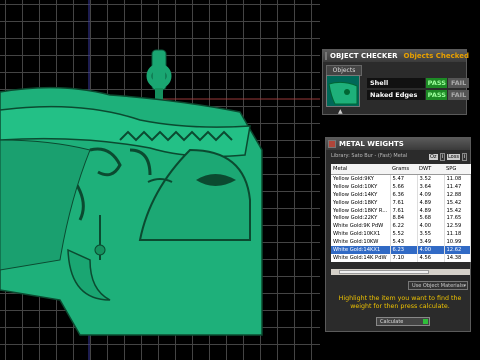 The width and height of the screenshot is (480, 360). What do you see at coordinates (404, 257) in the screenshot?
I see `table-cell: 7.10` at bounding box center [404, 257].